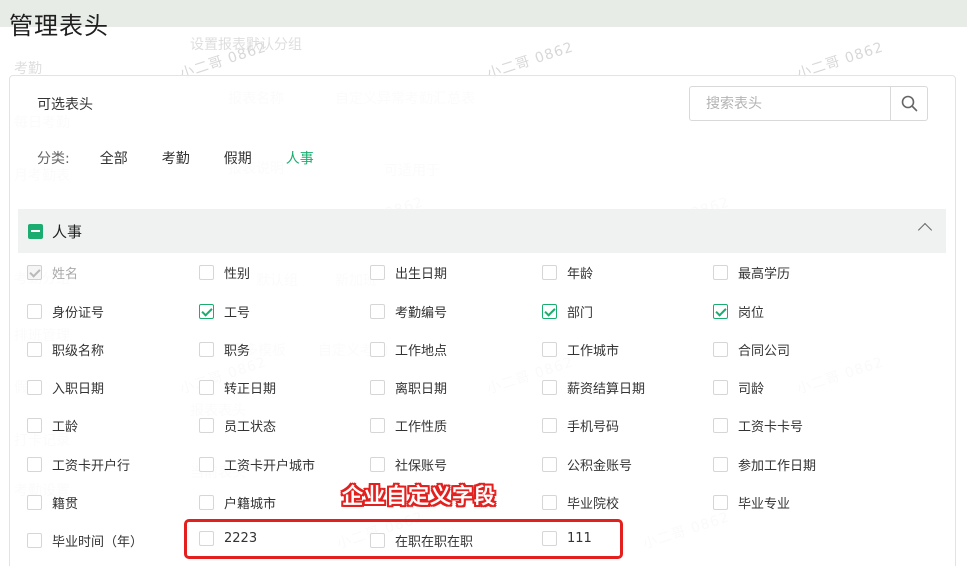  Describe the element at coordinates (408, 464) in the screenshot. I see `field-option: 社保账号` at that location.